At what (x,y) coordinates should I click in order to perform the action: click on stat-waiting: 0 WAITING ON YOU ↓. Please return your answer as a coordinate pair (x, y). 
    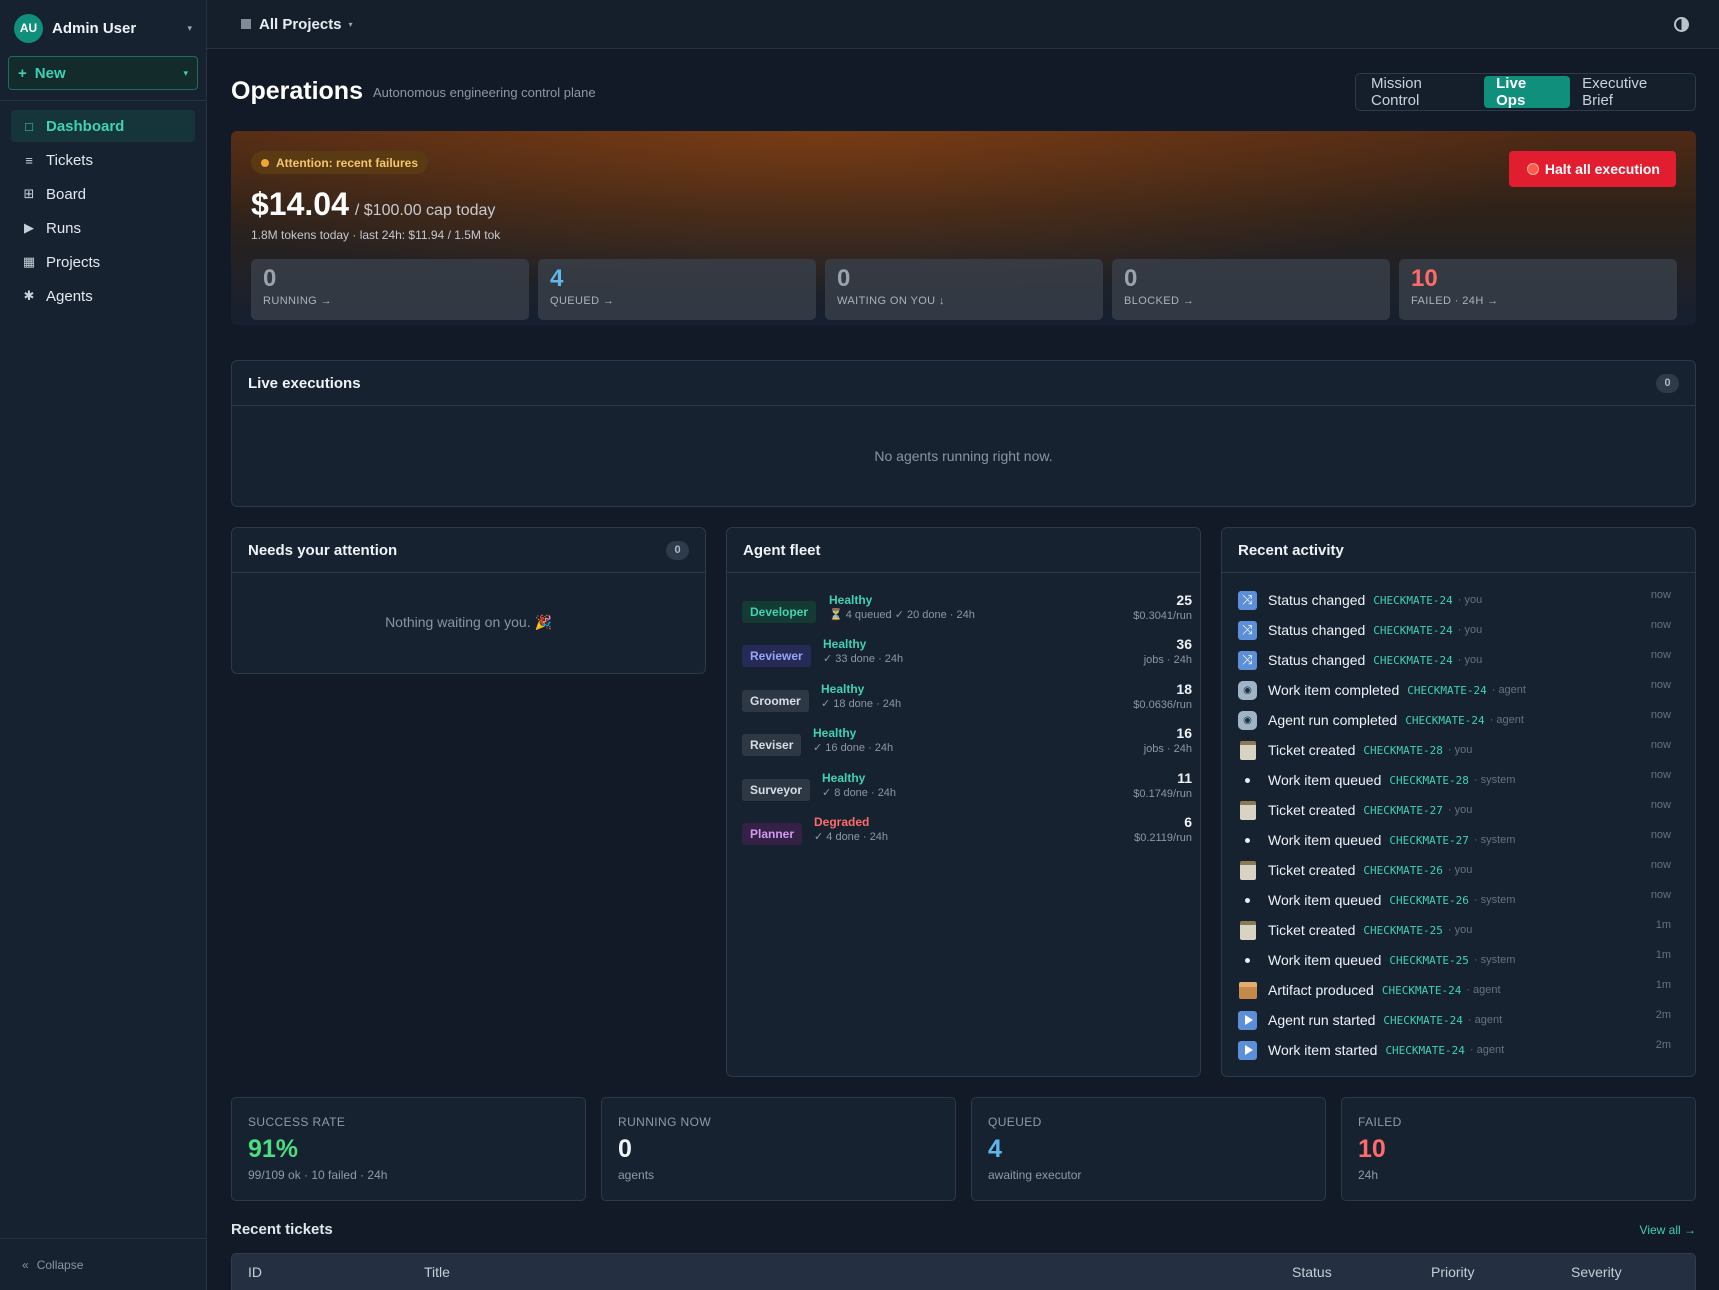
    Looking at the image, I should click on (964, 289).